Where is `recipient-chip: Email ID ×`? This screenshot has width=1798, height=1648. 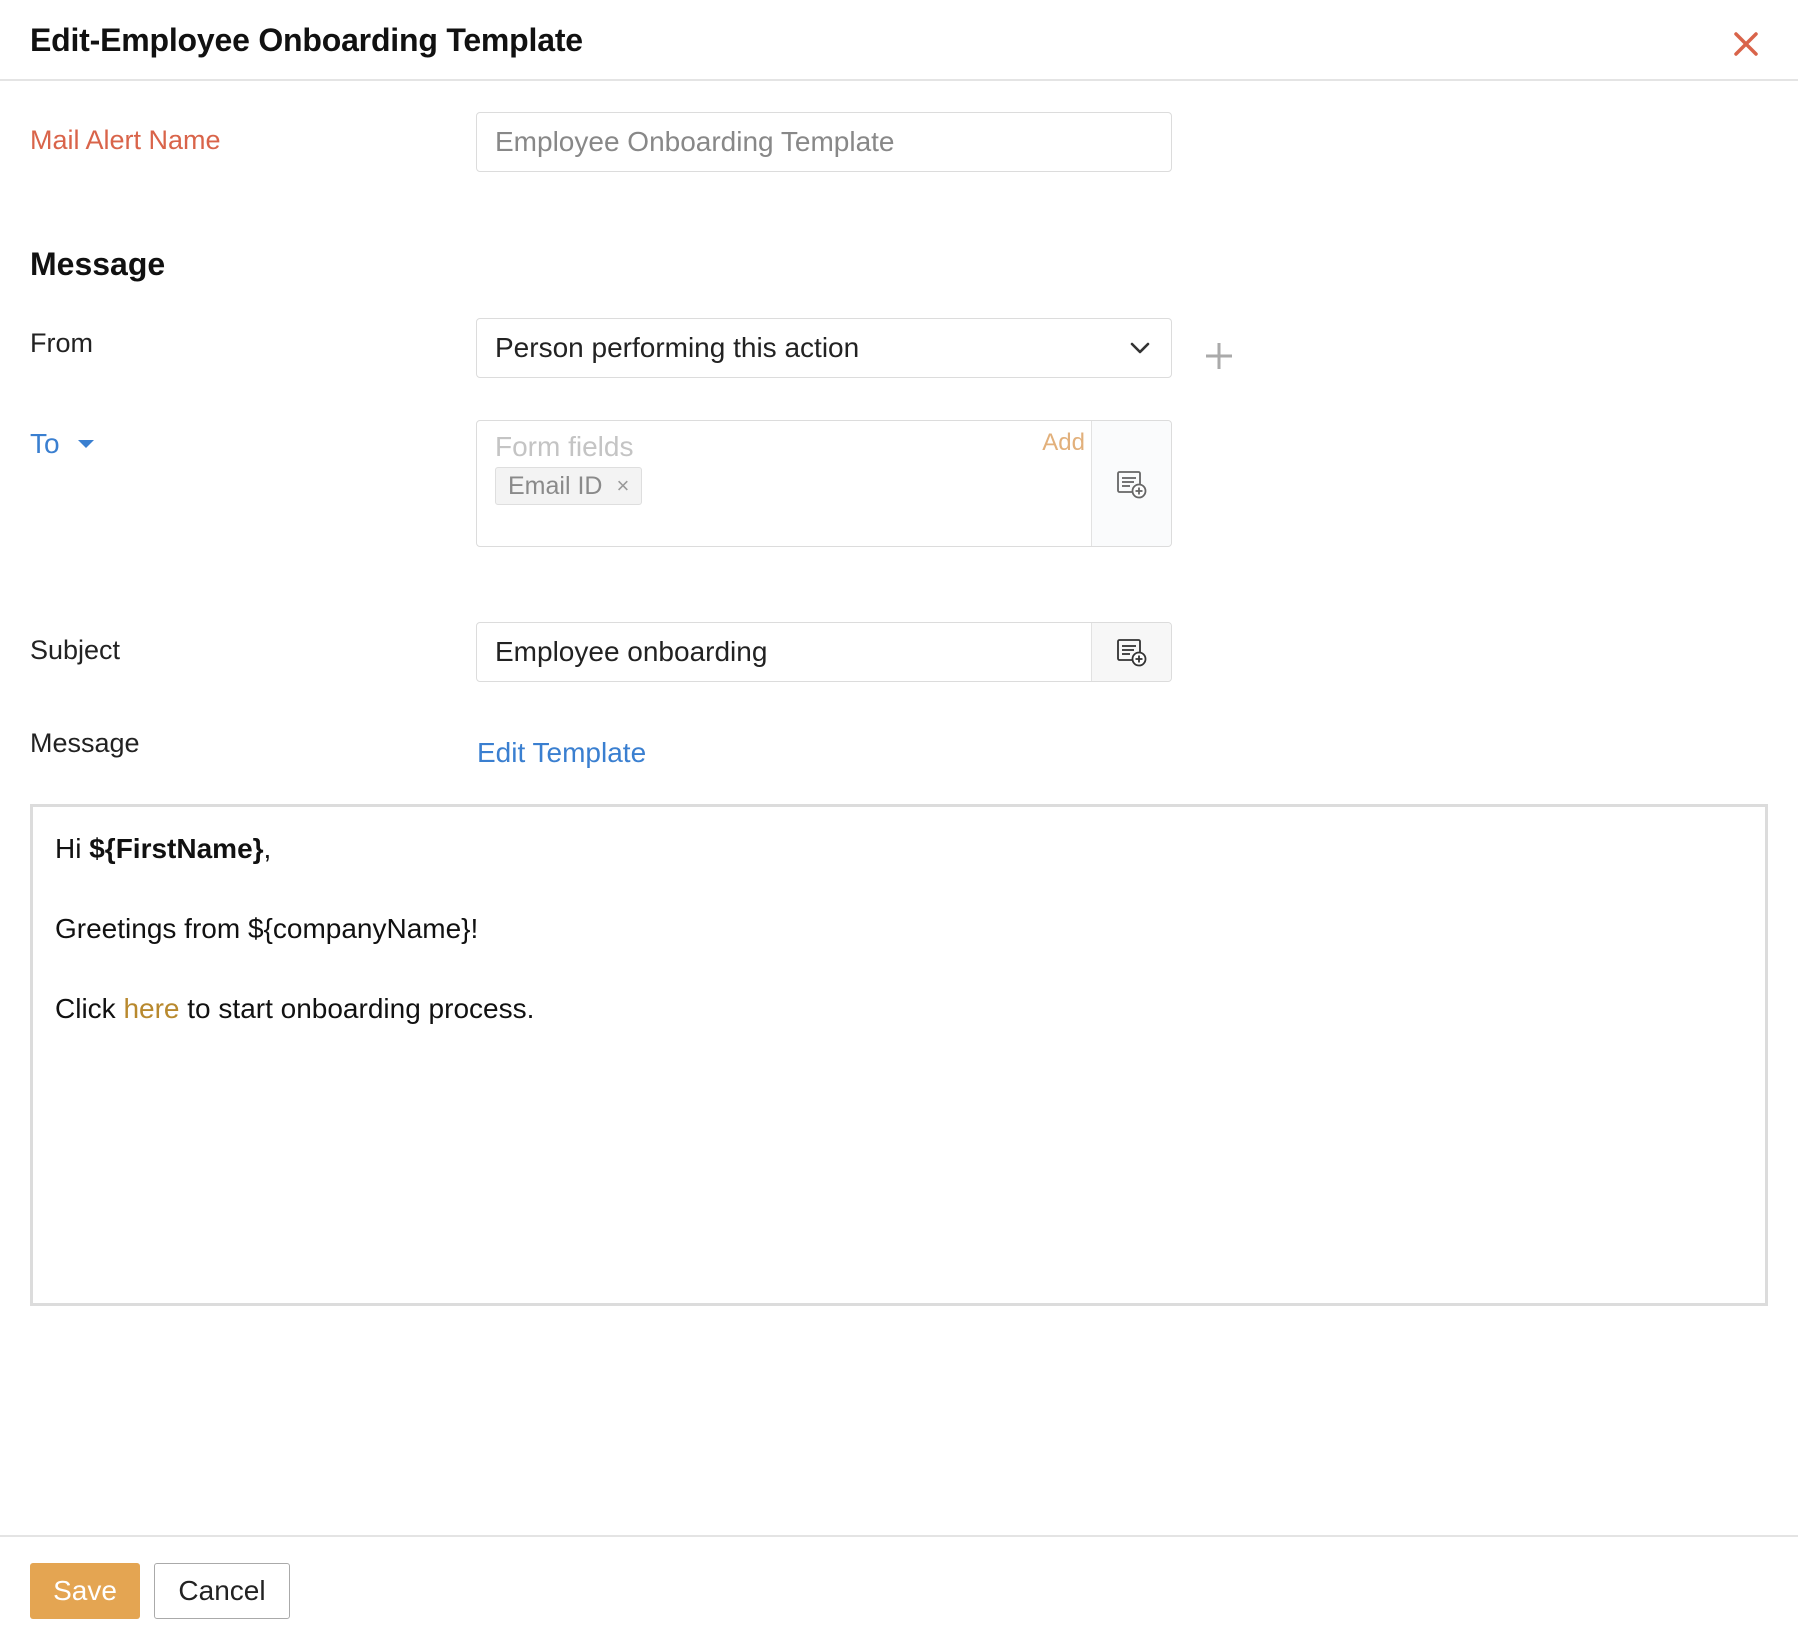
recipient-chip: Email ID × is located at coordinates (569, 486).